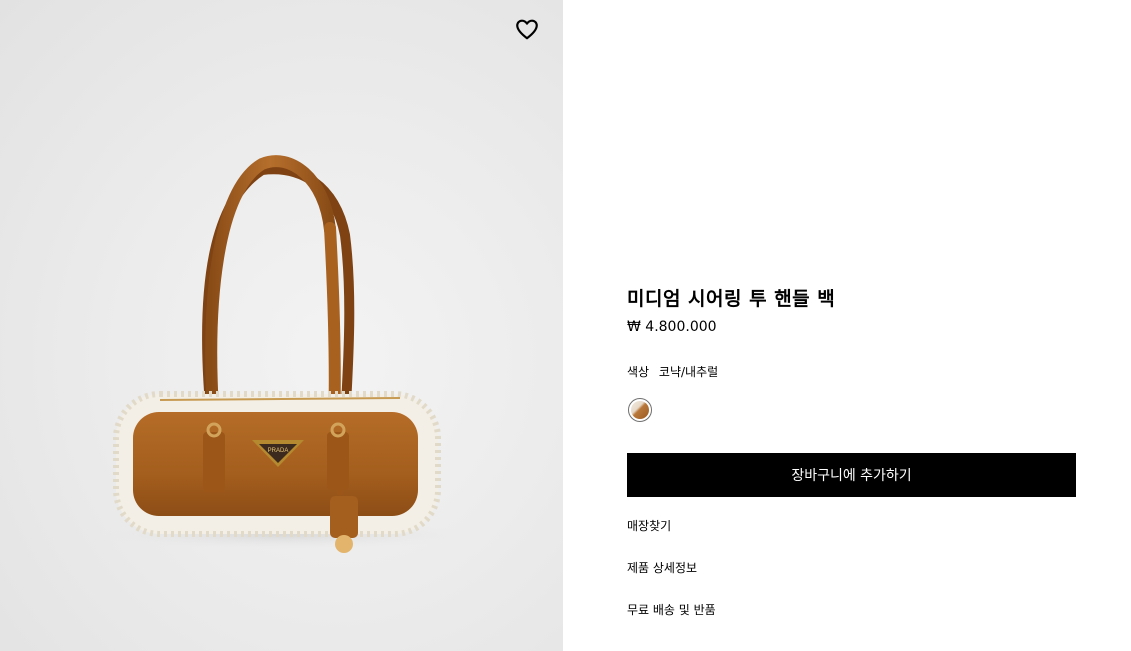  I want to click on wishlist-button, so click(527, 29).